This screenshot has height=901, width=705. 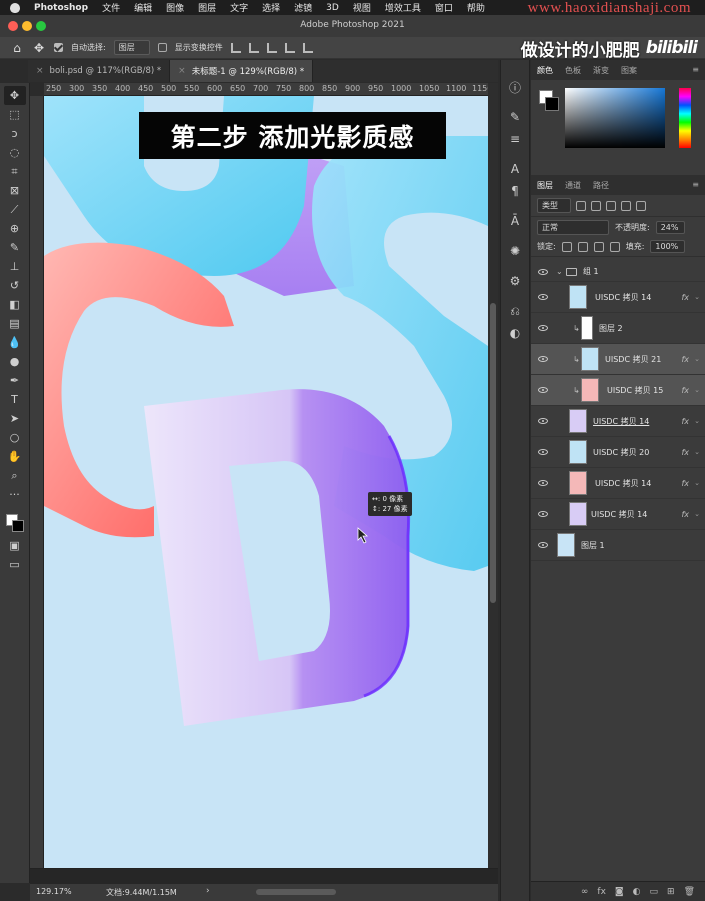 What do you see at coordinates (552, 104) in the screenshot?
I see `background-color-chip` at bounding box center [552, 104].